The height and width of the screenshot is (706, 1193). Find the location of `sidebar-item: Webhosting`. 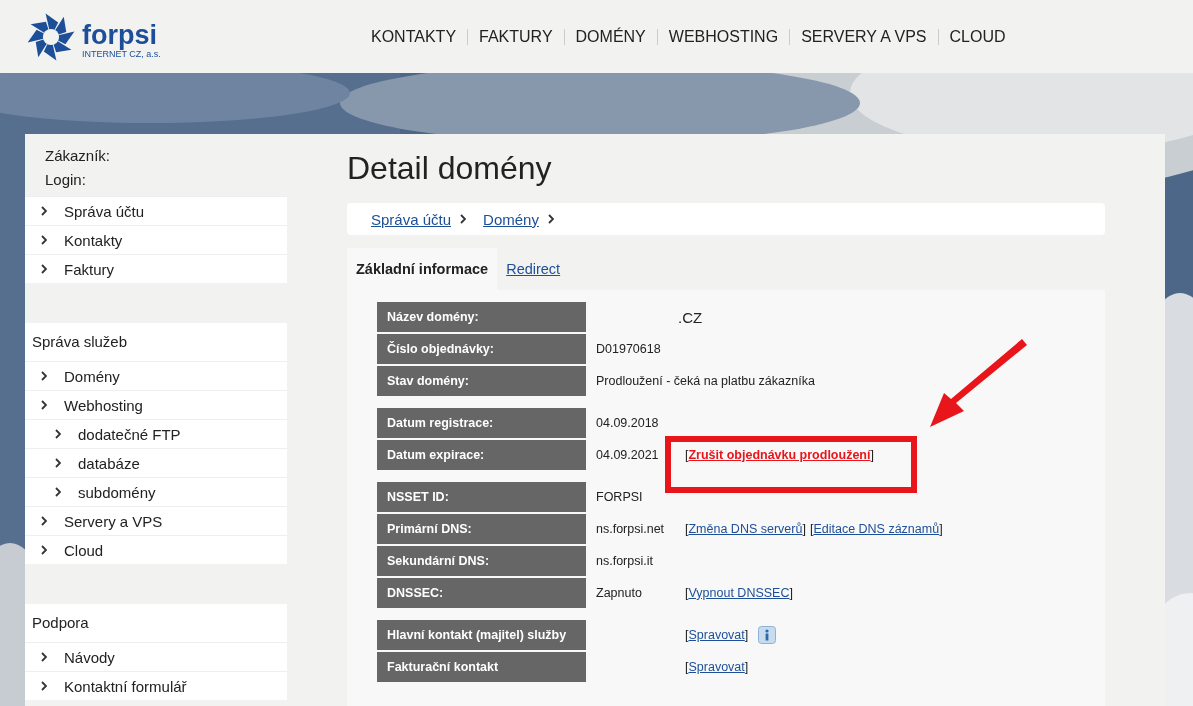

sidebar-item: Webhosting is located at coordinates (156, 404).